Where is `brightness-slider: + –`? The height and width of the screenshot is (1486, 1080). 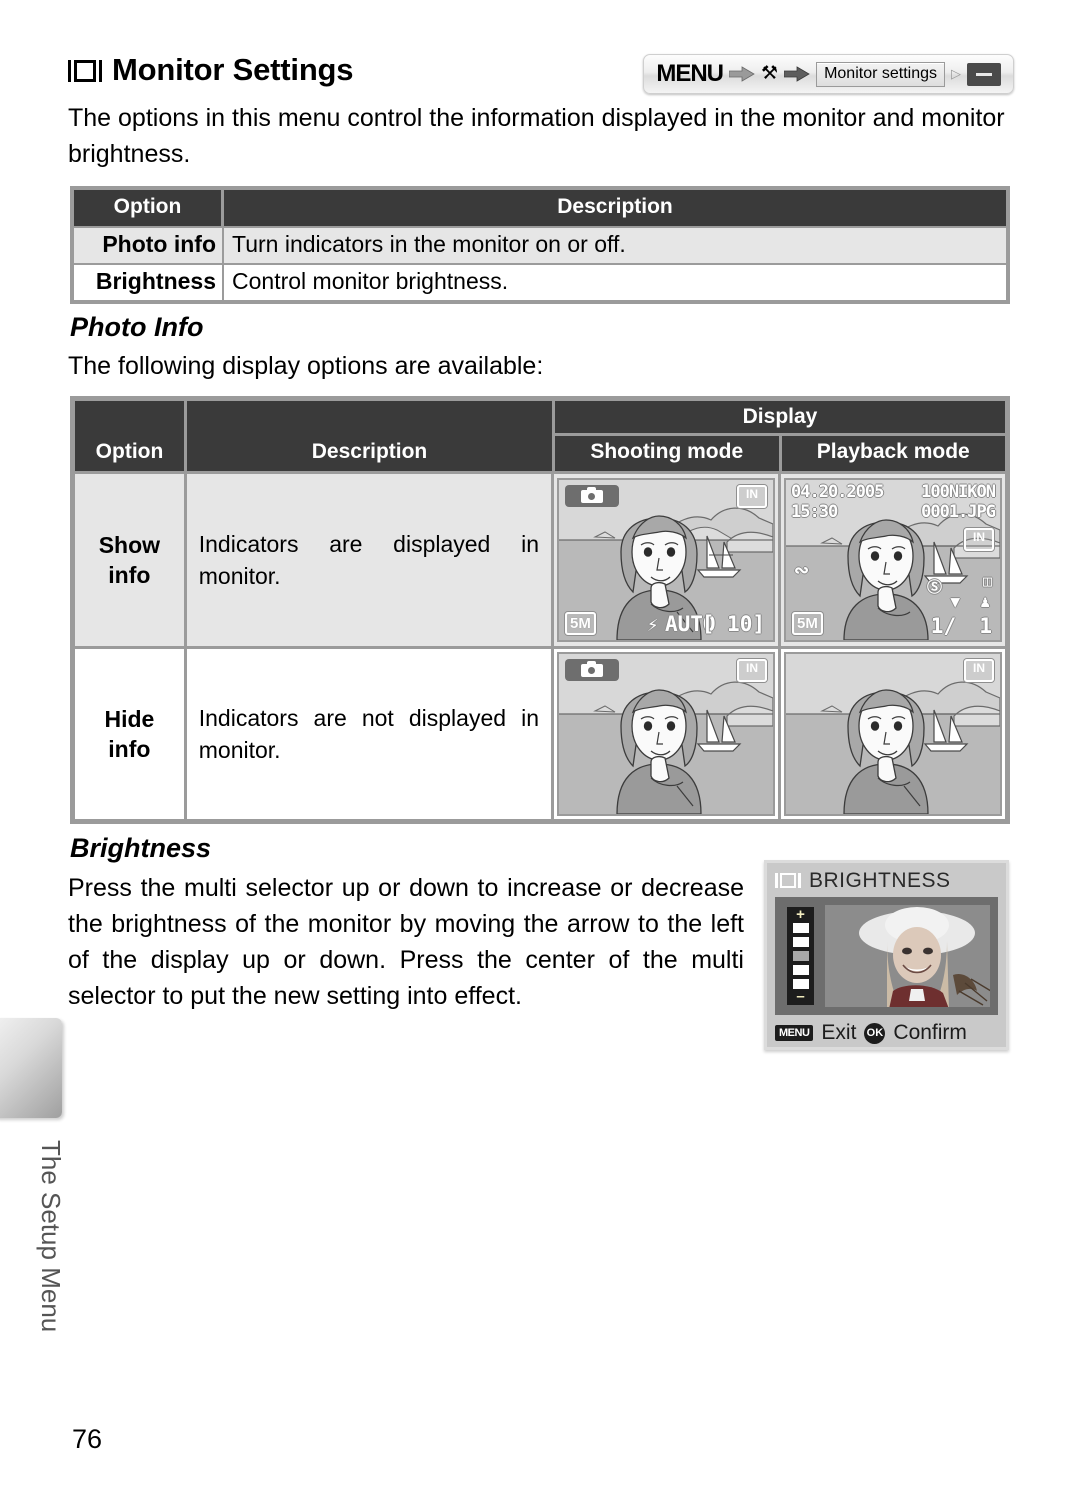
brightness-slider: + – is located at coordinates (800, 956).